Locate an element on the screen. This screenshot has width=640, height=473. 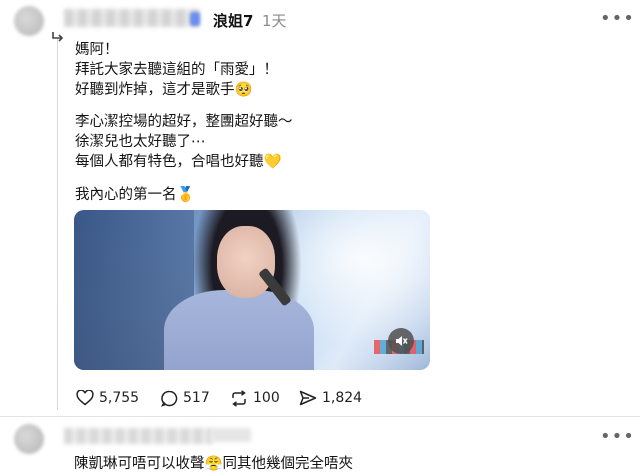
blurred-reply-username is located at coordinates (138, 436).